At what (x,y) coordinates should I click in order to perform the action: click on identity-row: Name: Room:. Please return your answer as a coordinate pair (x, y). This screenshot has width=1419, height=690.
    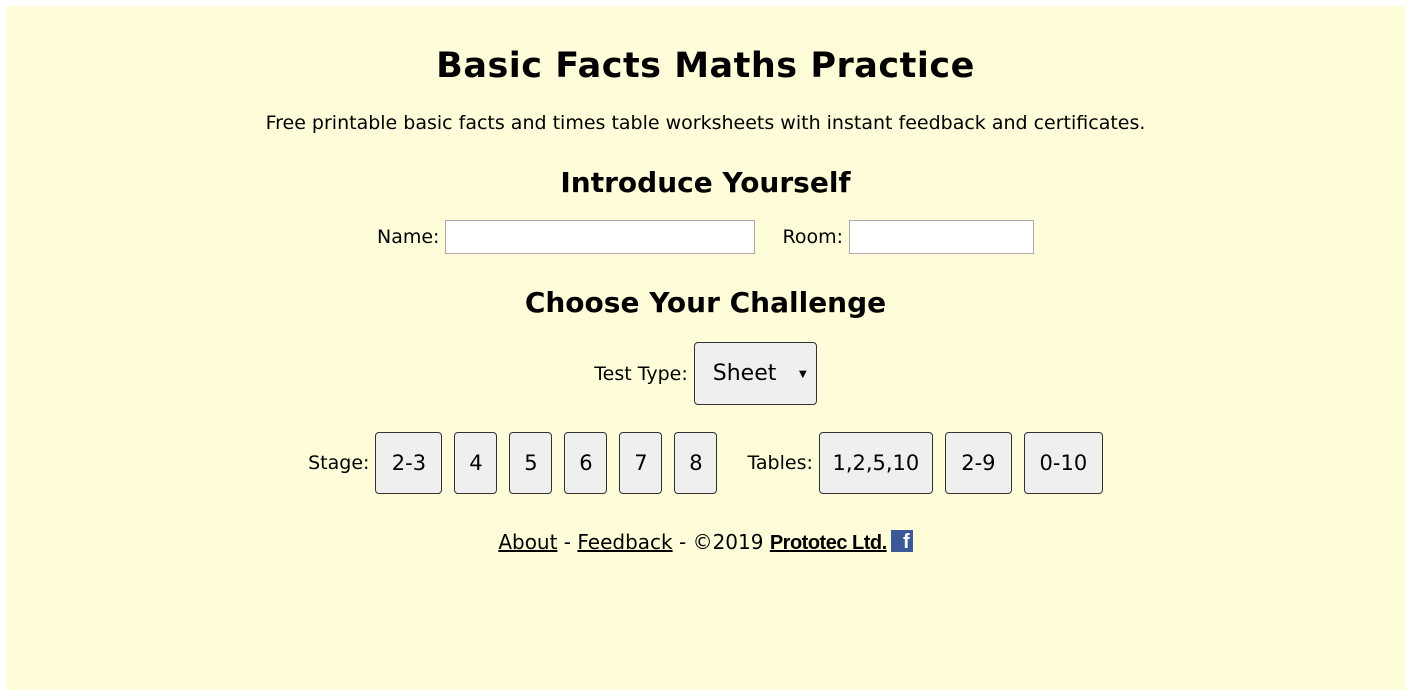
    Looking at the image, I should click on (705, 237).